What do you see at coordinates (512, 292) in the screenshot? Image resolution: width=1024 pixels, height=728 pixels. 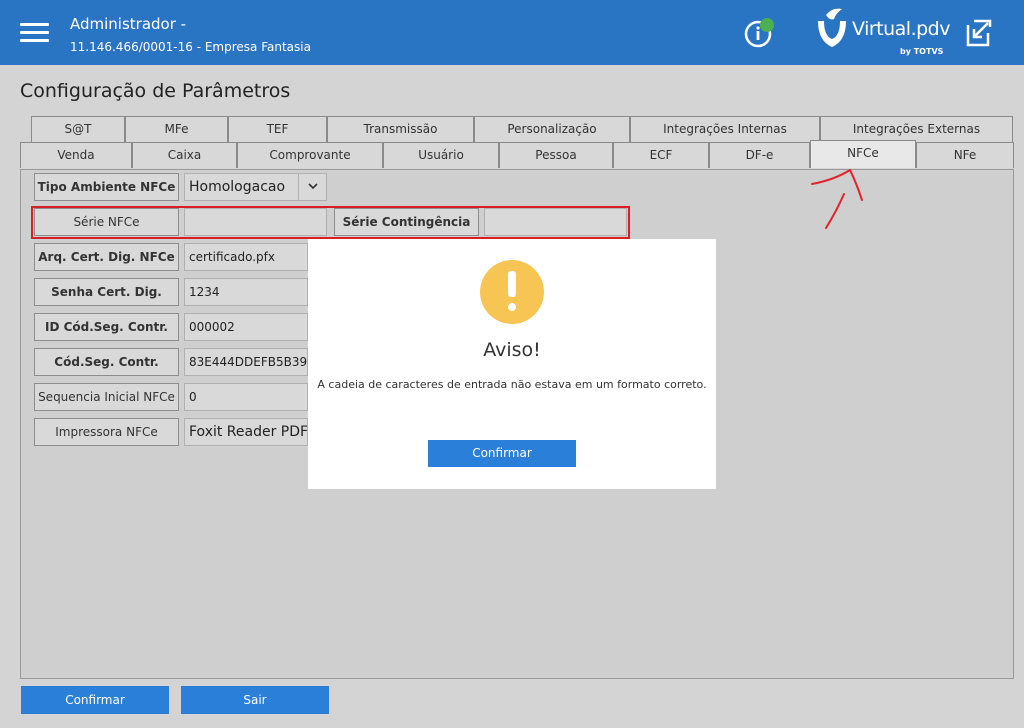 I see `warning-icon` at bounding box center [512, 292].